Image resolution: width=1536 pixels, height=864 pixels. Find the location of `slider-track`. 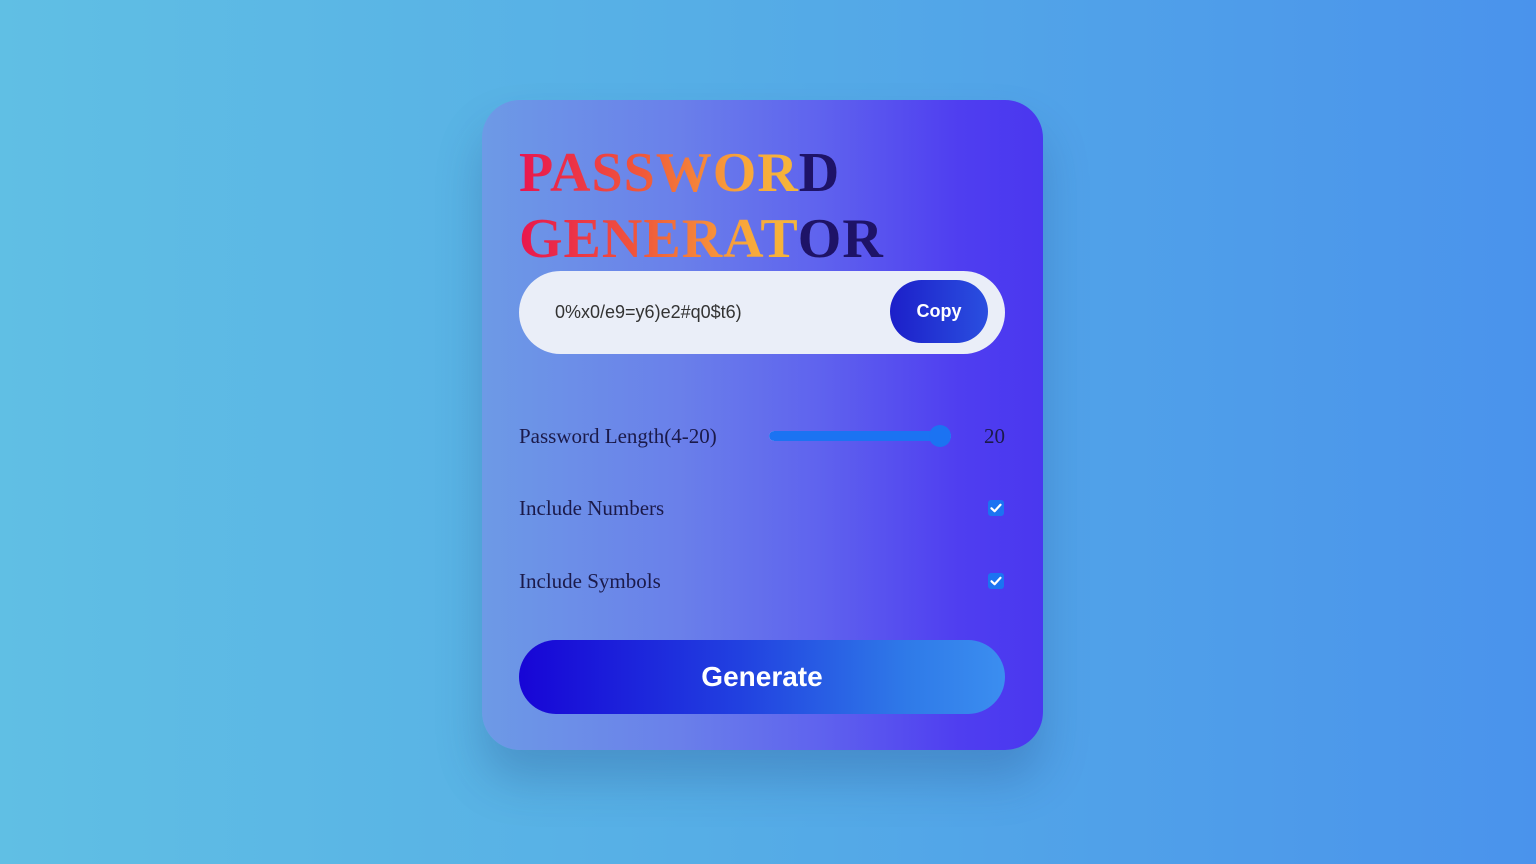

slider-track is located at coordinates (860, 436).